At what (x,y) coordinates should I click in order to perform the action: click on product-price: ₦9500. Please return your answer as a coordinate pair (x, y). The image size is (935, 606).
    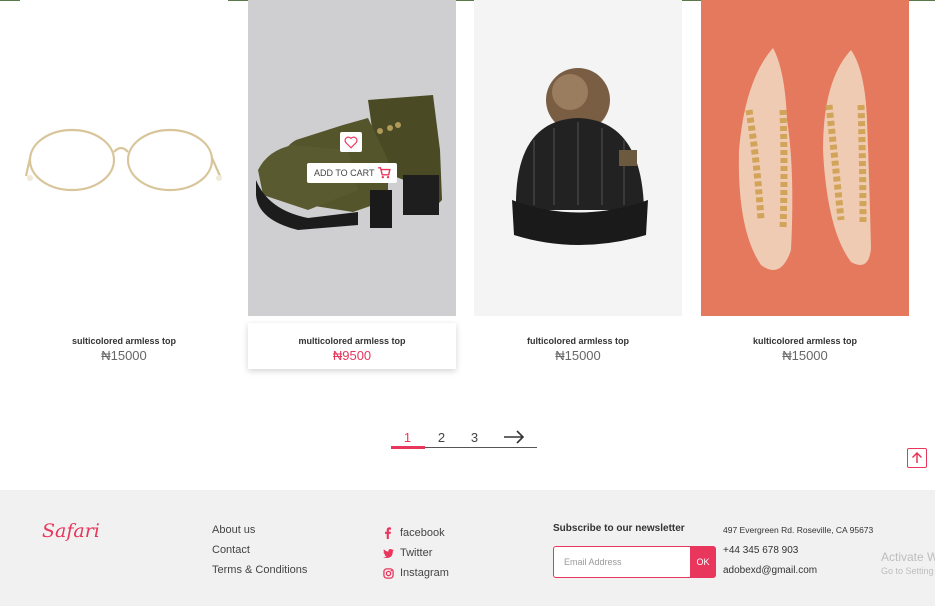
    Looking at the image, I should click on (352, 355).